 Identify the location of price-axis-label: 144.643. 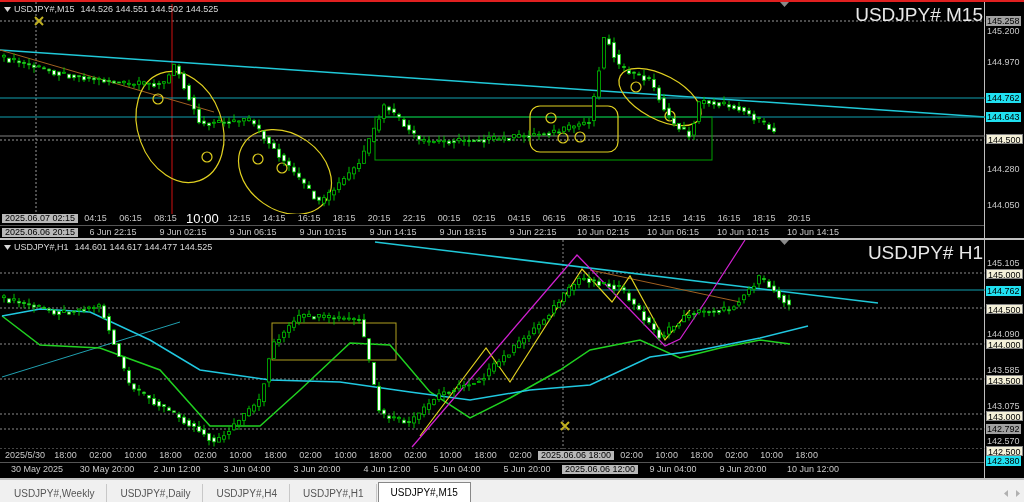
(1003, 116).